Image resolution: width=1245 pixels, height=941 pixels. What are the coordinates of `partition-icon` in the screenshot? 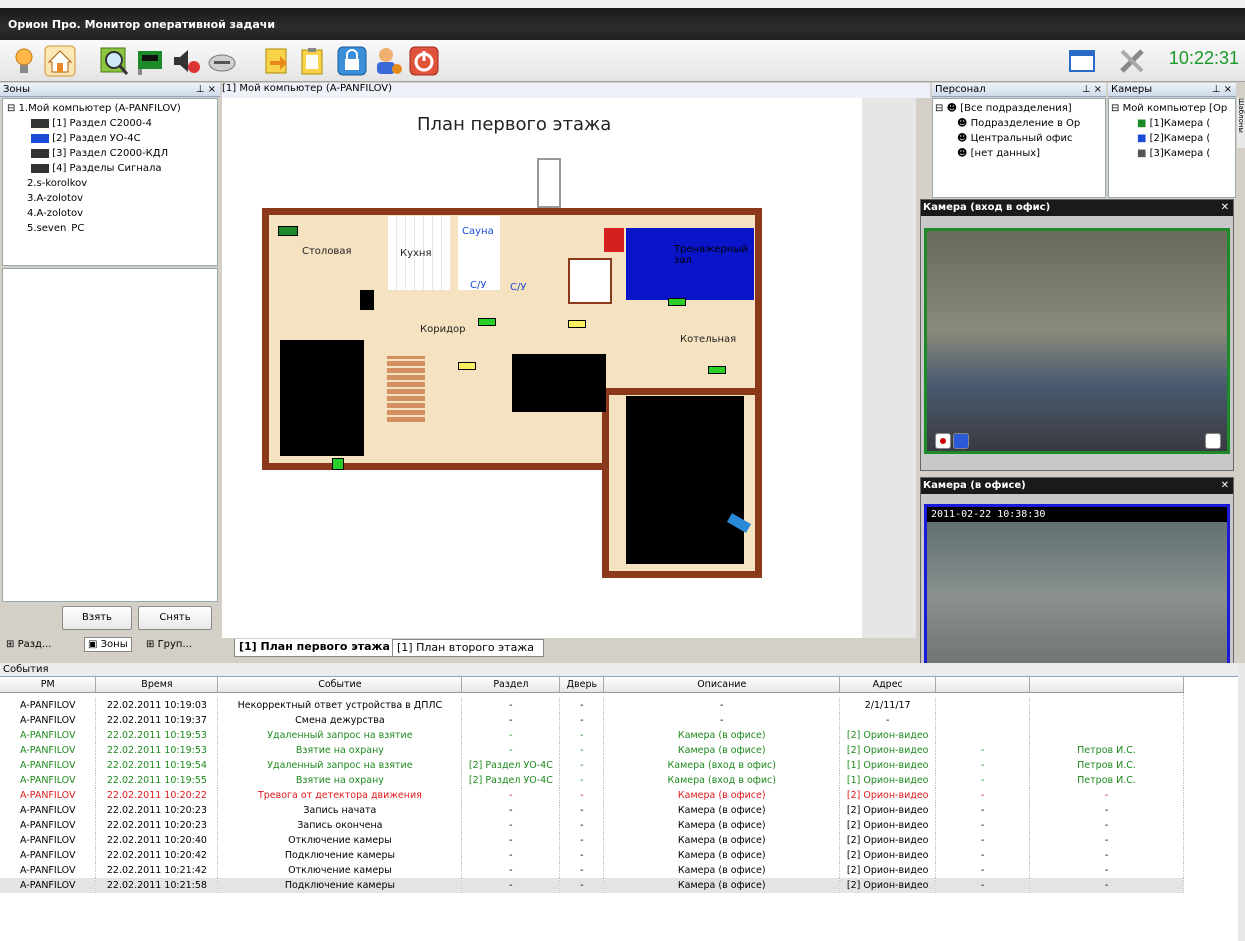 It's located at (40, 153).